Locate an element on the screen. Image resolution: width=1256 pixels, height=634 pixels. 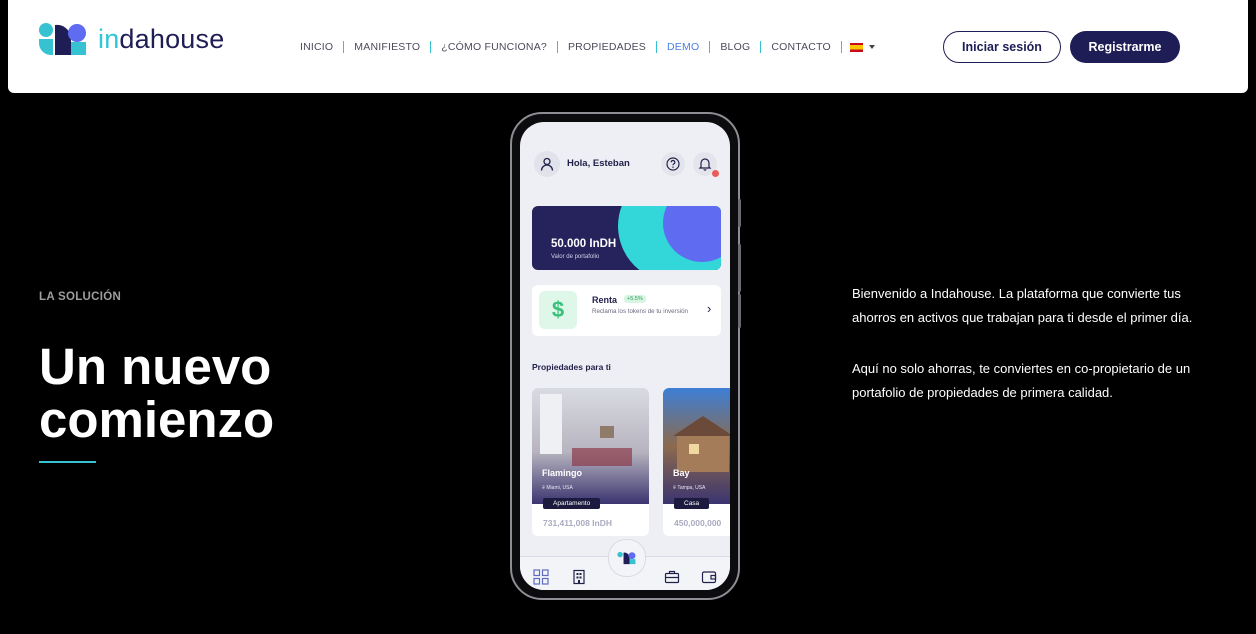
spain-flag-icon is located at coordinates (856, 47).